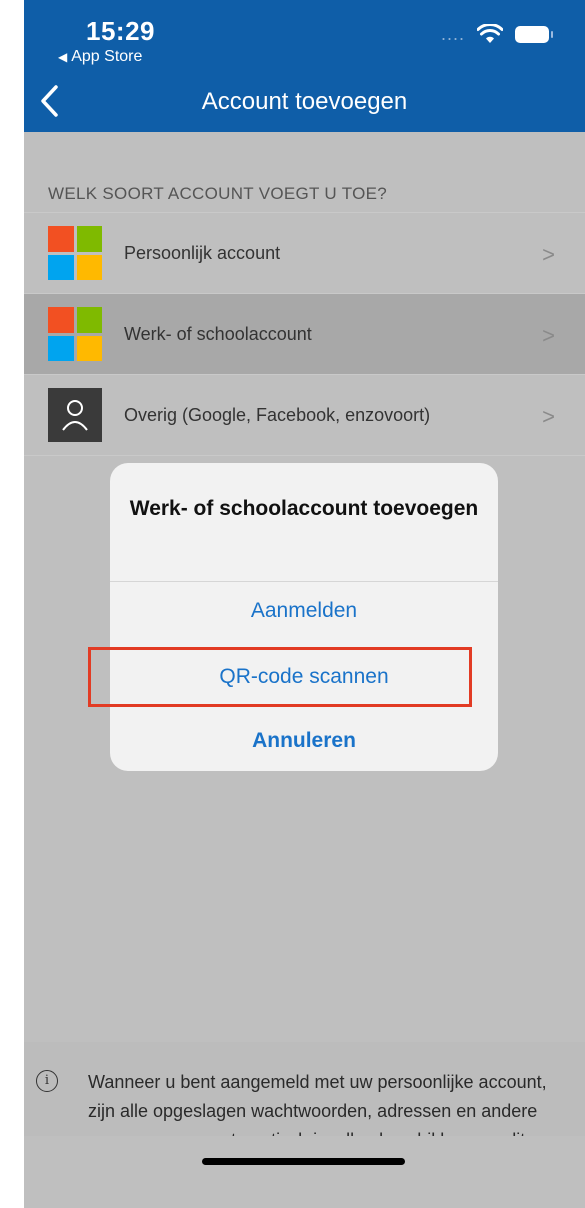 Image resolution: width=585 pixels, height=1208 pixels. Describe the element at coordinates (534, 34) in the screenshot. I see `battery-icon` at that location.